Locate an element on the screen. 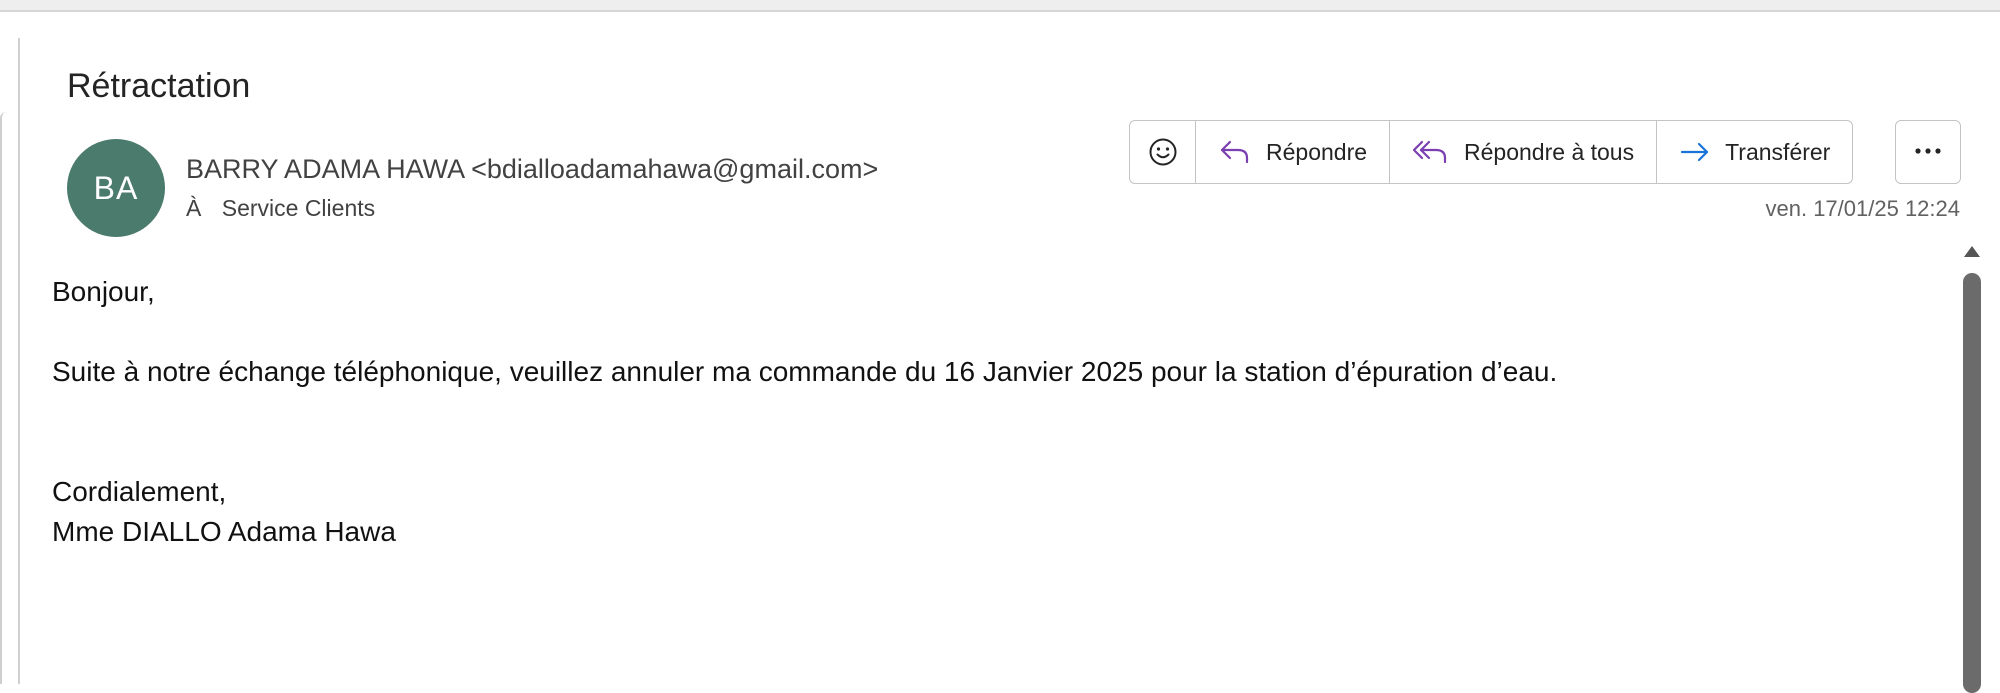 The width and height of the screenshot is (2000, 693). email-subject: Rétractation is located at coordinates (159, 86).